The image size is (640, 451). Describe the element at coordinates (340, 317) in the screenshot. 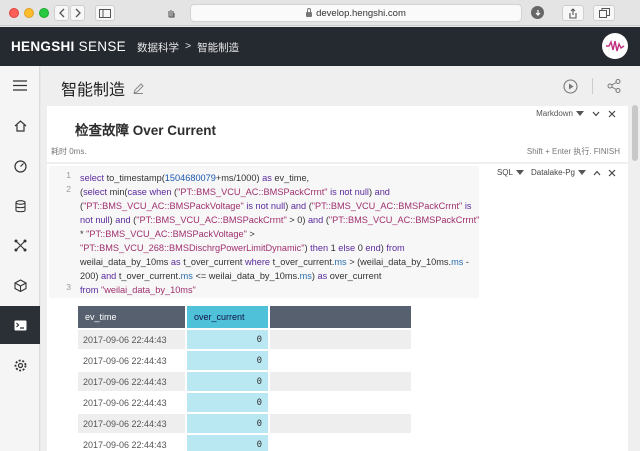

I see `column-header-empty` at that location.